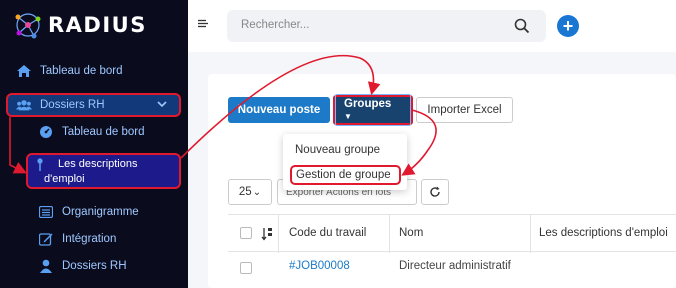 The height and width of the screenshot is (288, 676). I want to click on dashboard-icon, so click(46, 132).